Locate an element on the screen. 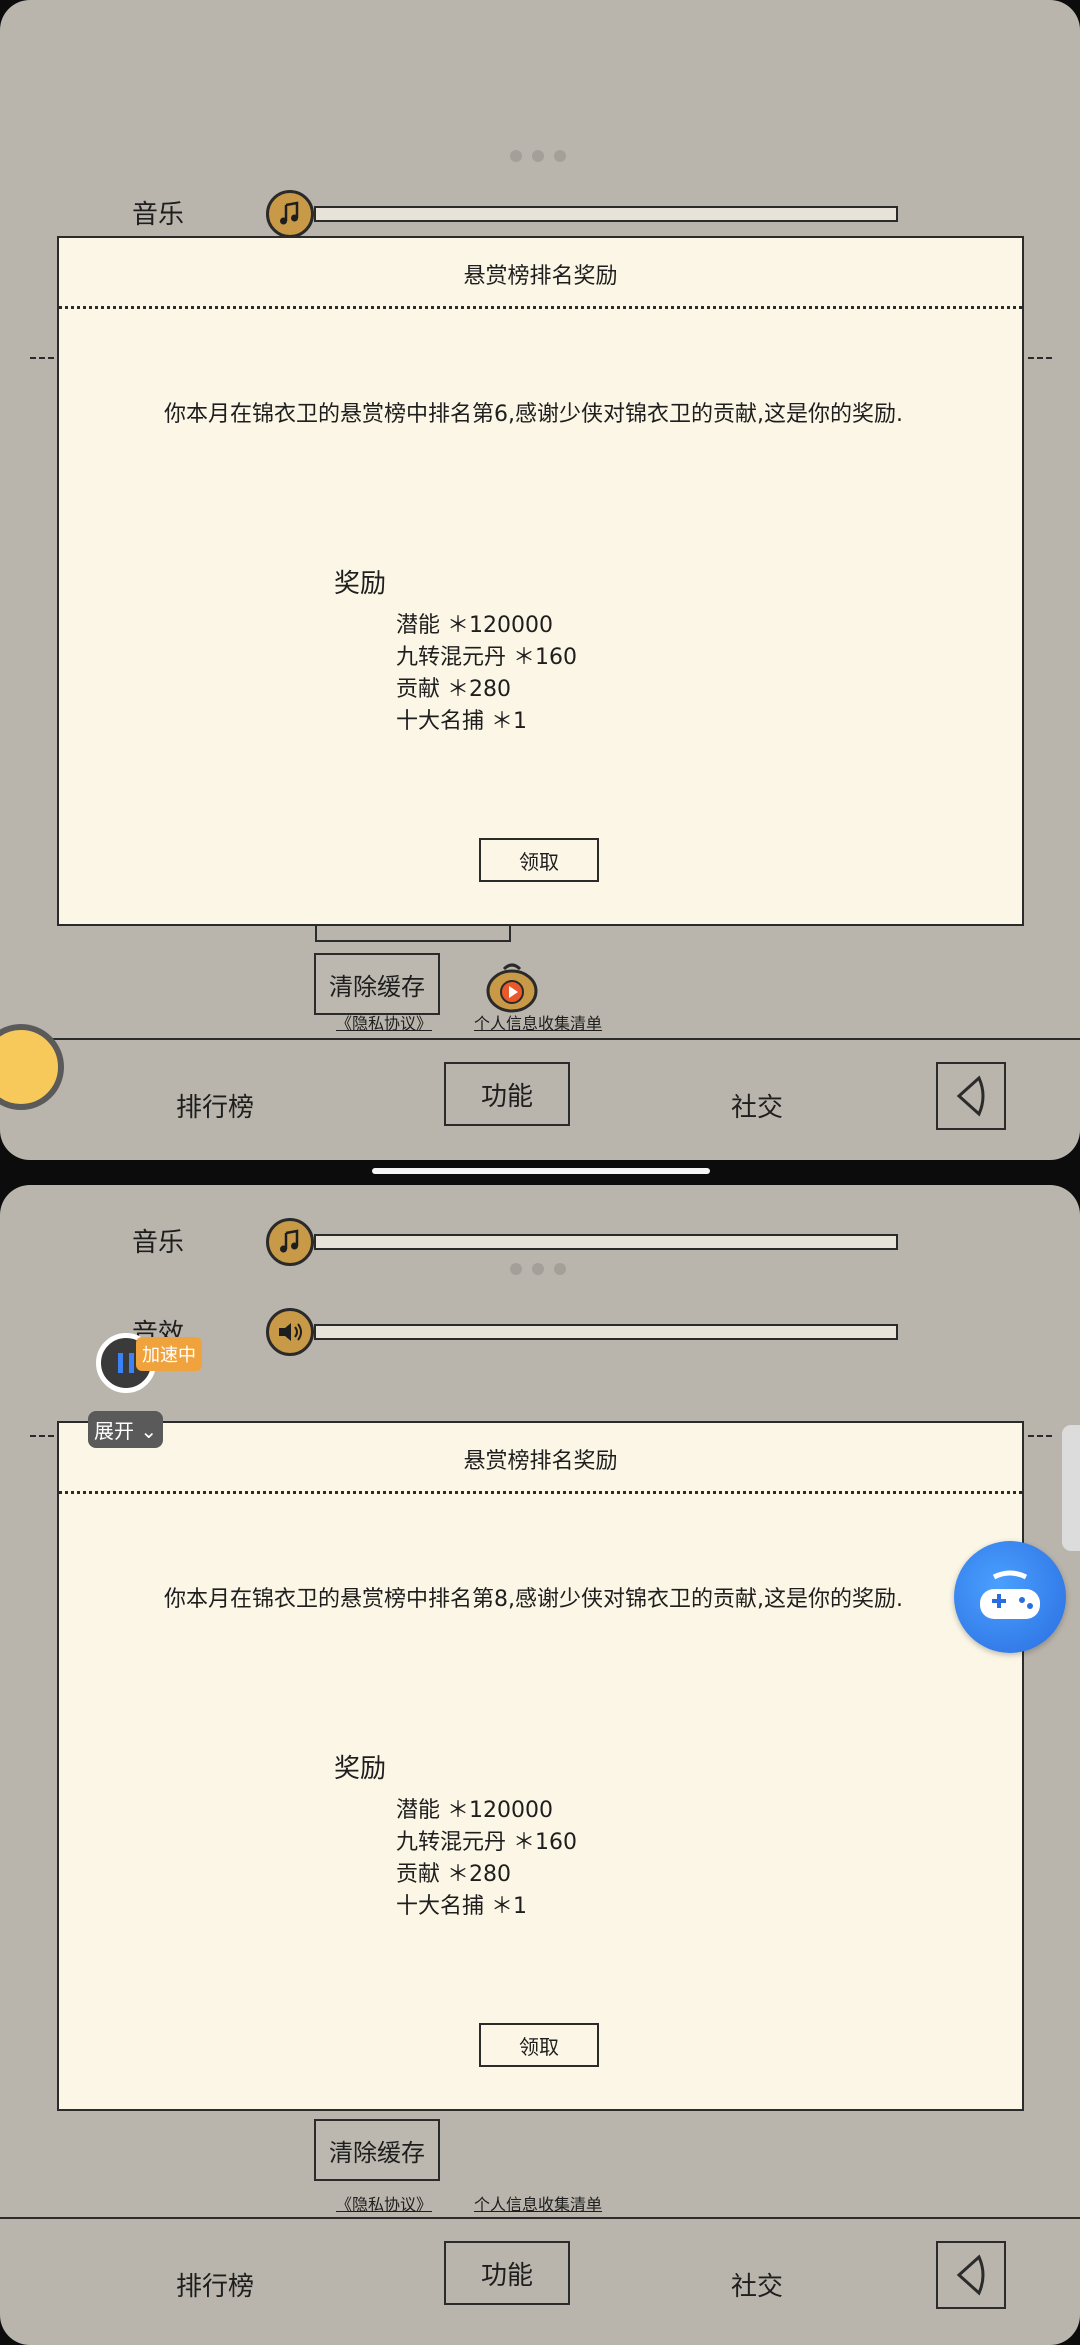 Image resolution: width=1080 pixels, height=2345 pixels. dialog-message: 你本月在锦衣卫的悬赏榜中排名第8,感谢少侠对锦衣卫的贡献,这是你的奖励. is located at coordinates (533, 1599).